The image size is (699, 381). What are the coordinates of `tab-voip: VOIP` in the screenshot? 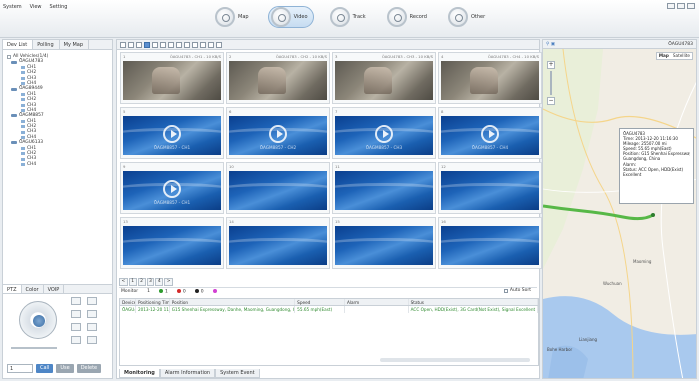 It's located at (54, 289).